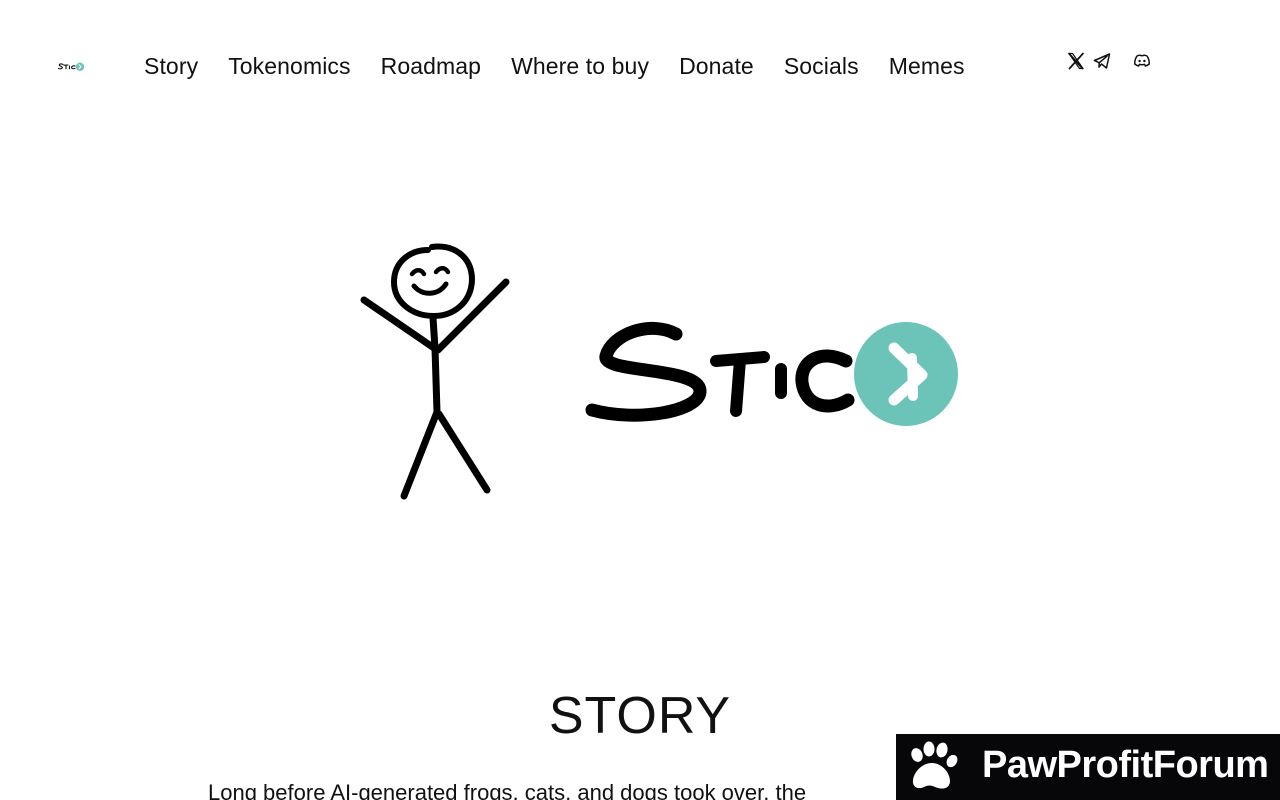 This screenshot has height=800, width=1280. I want to click on stick-figure-illustration, so click(435, 371).